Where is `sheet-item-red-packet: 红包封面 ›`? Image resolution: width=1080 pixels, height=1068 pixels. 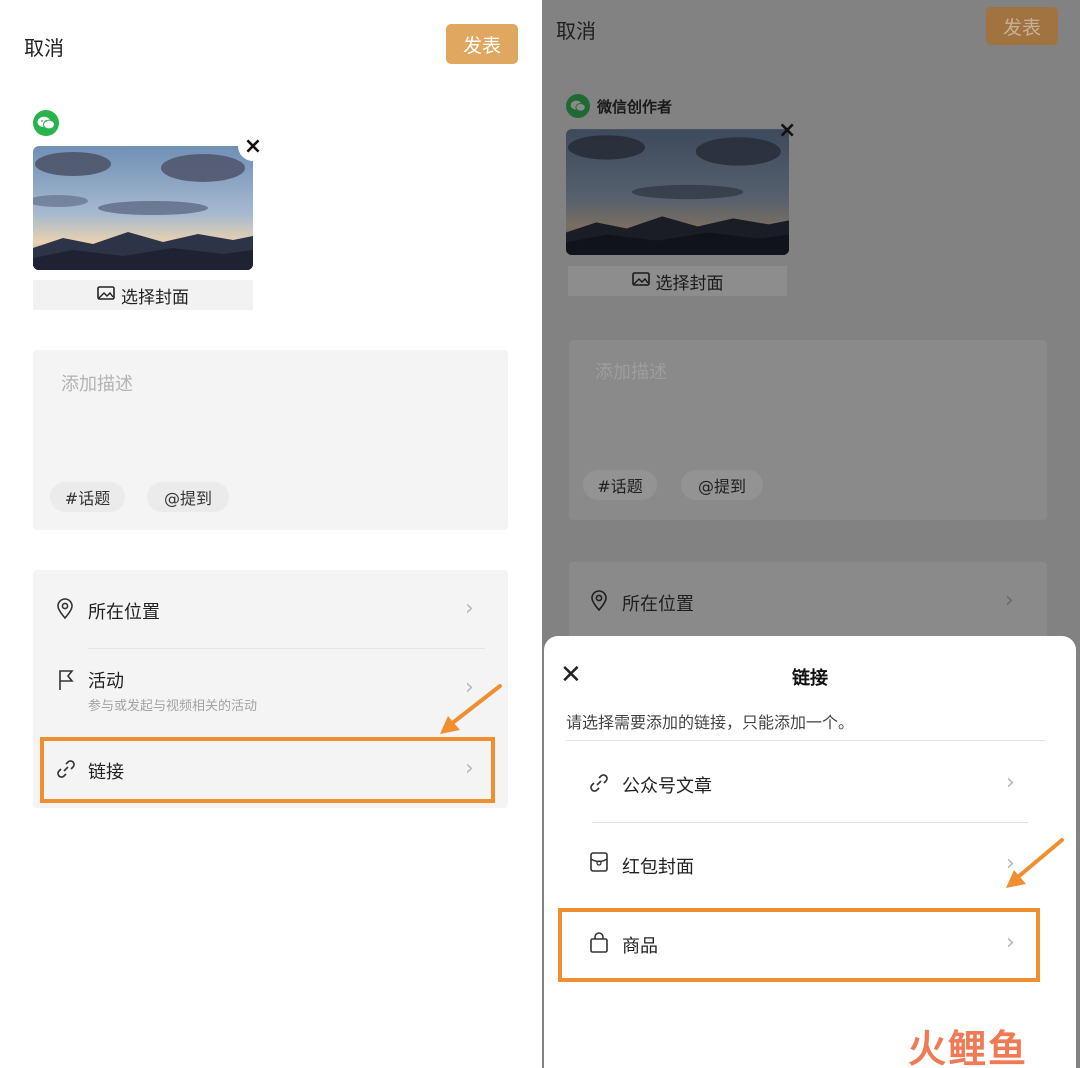
sheet-item-red-packet: 红包封面 › is located at coordinates (810, 863).